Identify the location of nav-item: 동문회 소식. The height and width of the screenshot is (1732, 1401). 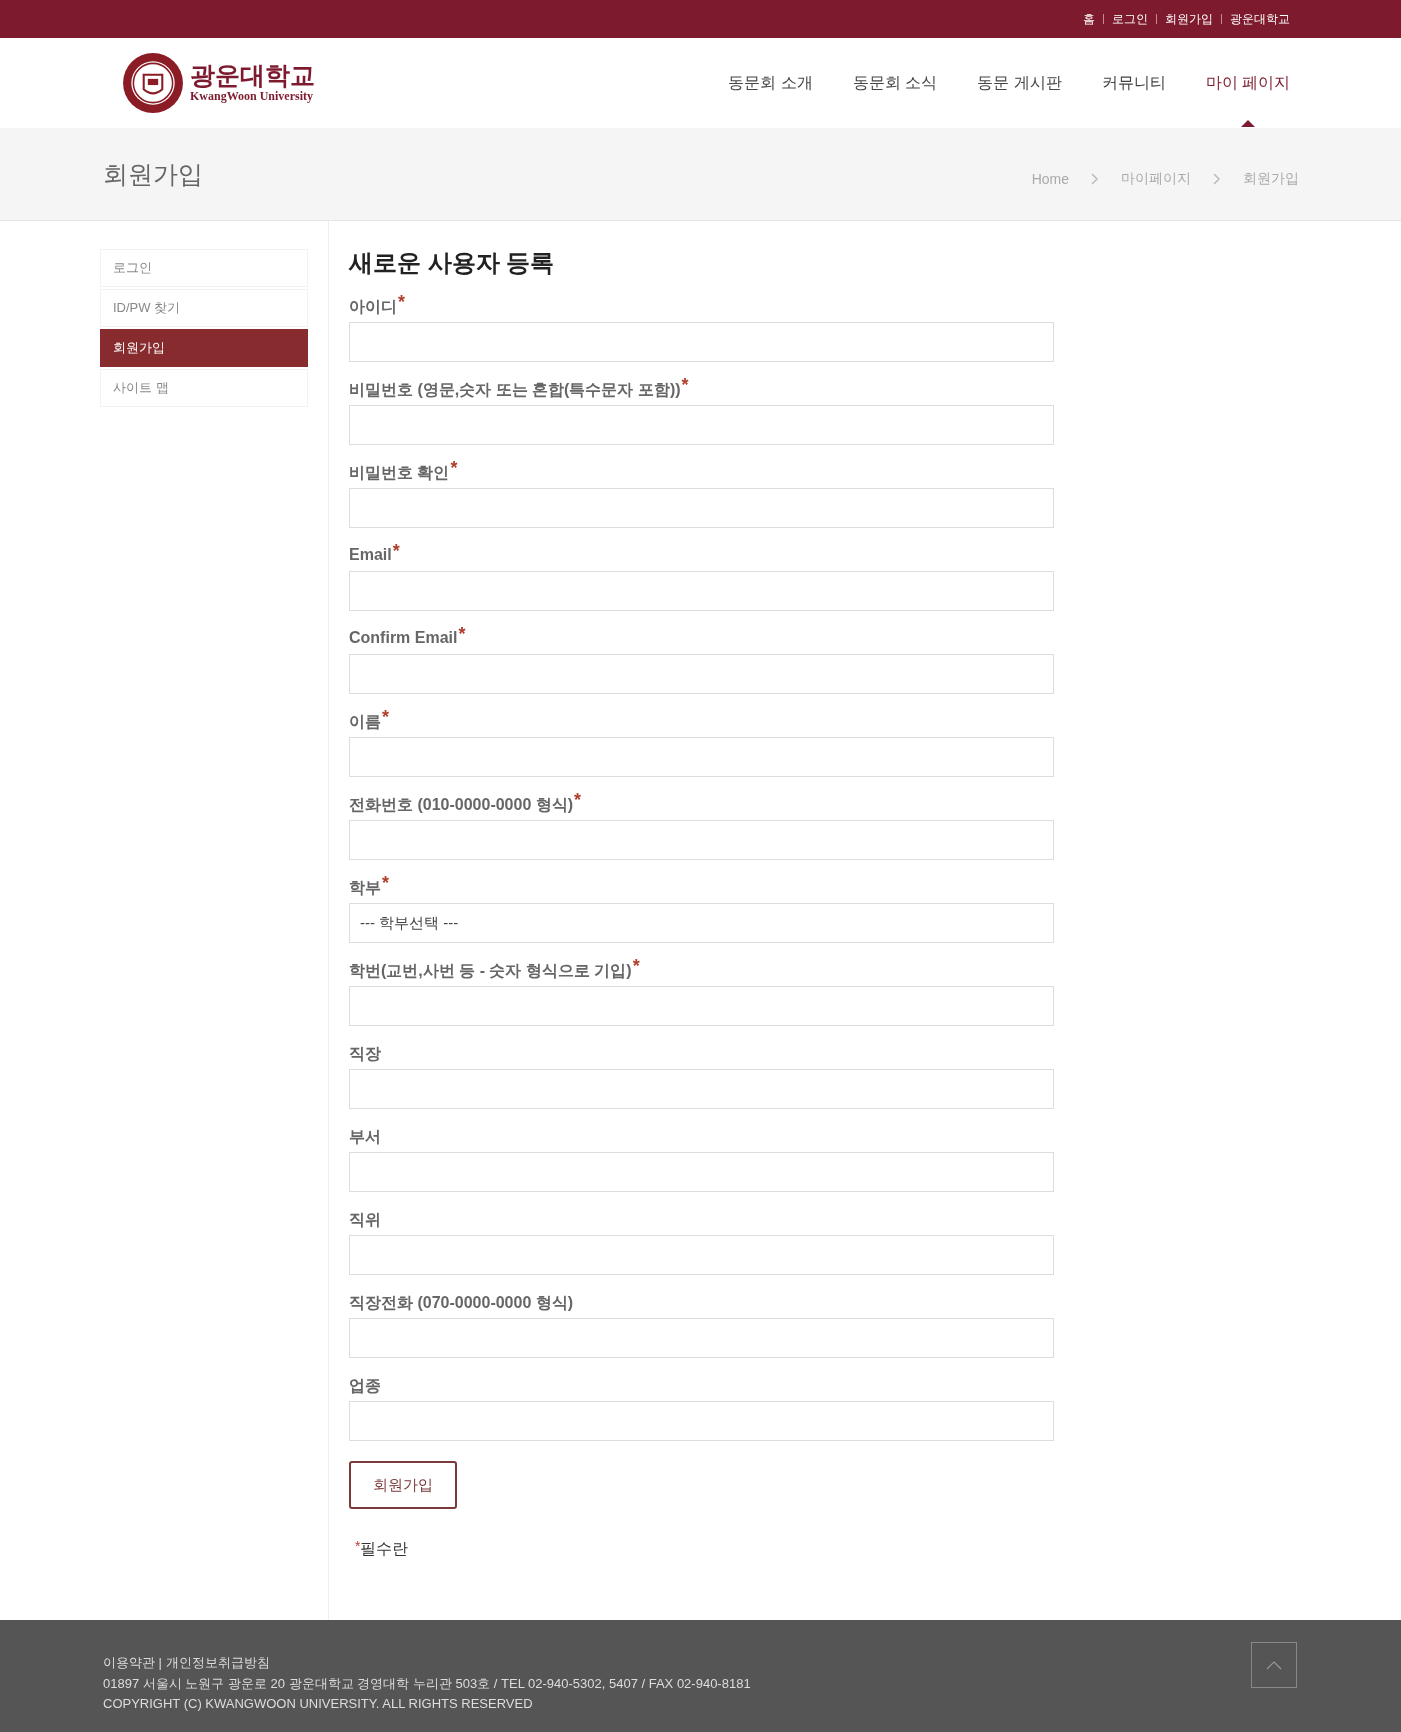
(895, 83).